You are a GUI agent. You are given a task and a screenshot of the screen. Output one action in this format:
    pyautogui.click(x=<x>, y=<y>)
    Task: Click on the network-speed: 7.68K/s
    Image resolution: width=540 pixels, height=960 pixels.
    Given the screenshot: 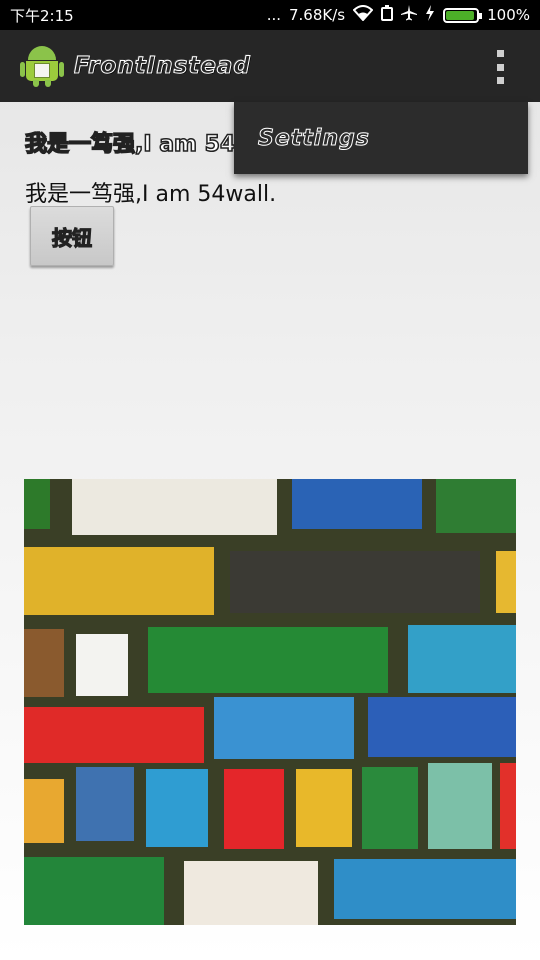 What is the action you would take?
    pyautogui.click(x=317, y=15)
    